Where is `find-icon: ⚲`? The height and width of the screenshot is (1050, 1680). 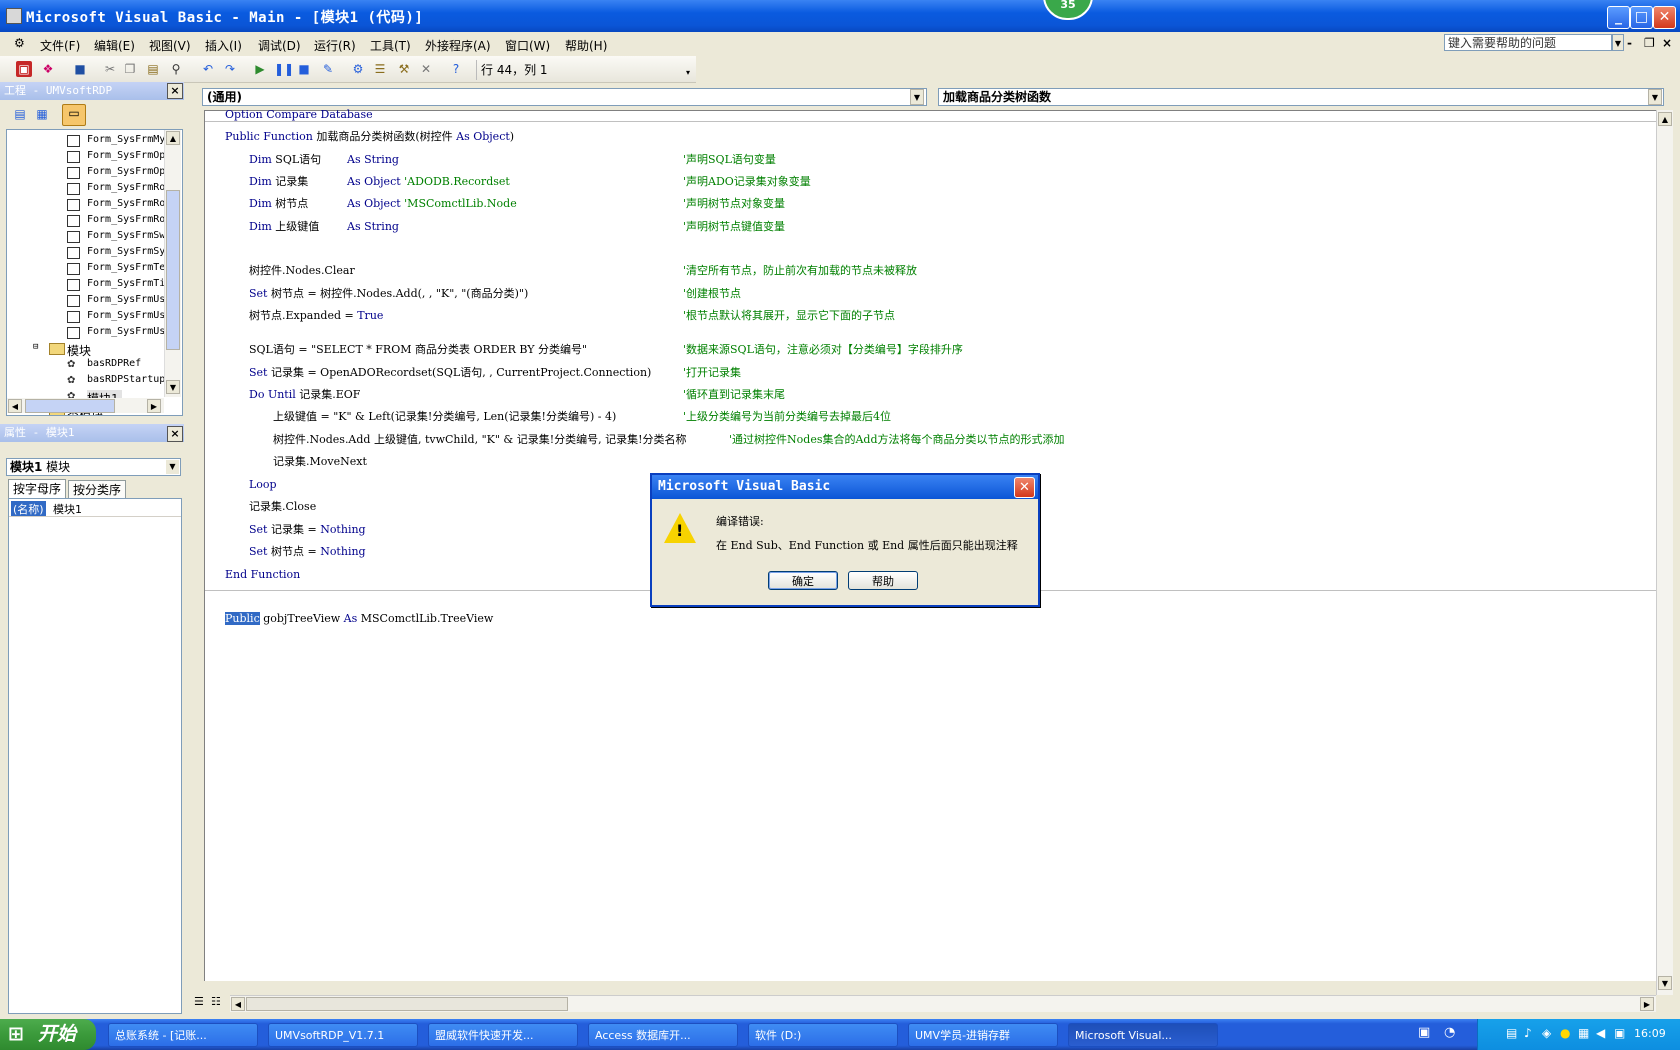
find-icon: ⚲ is located at coordinates (176, 69).